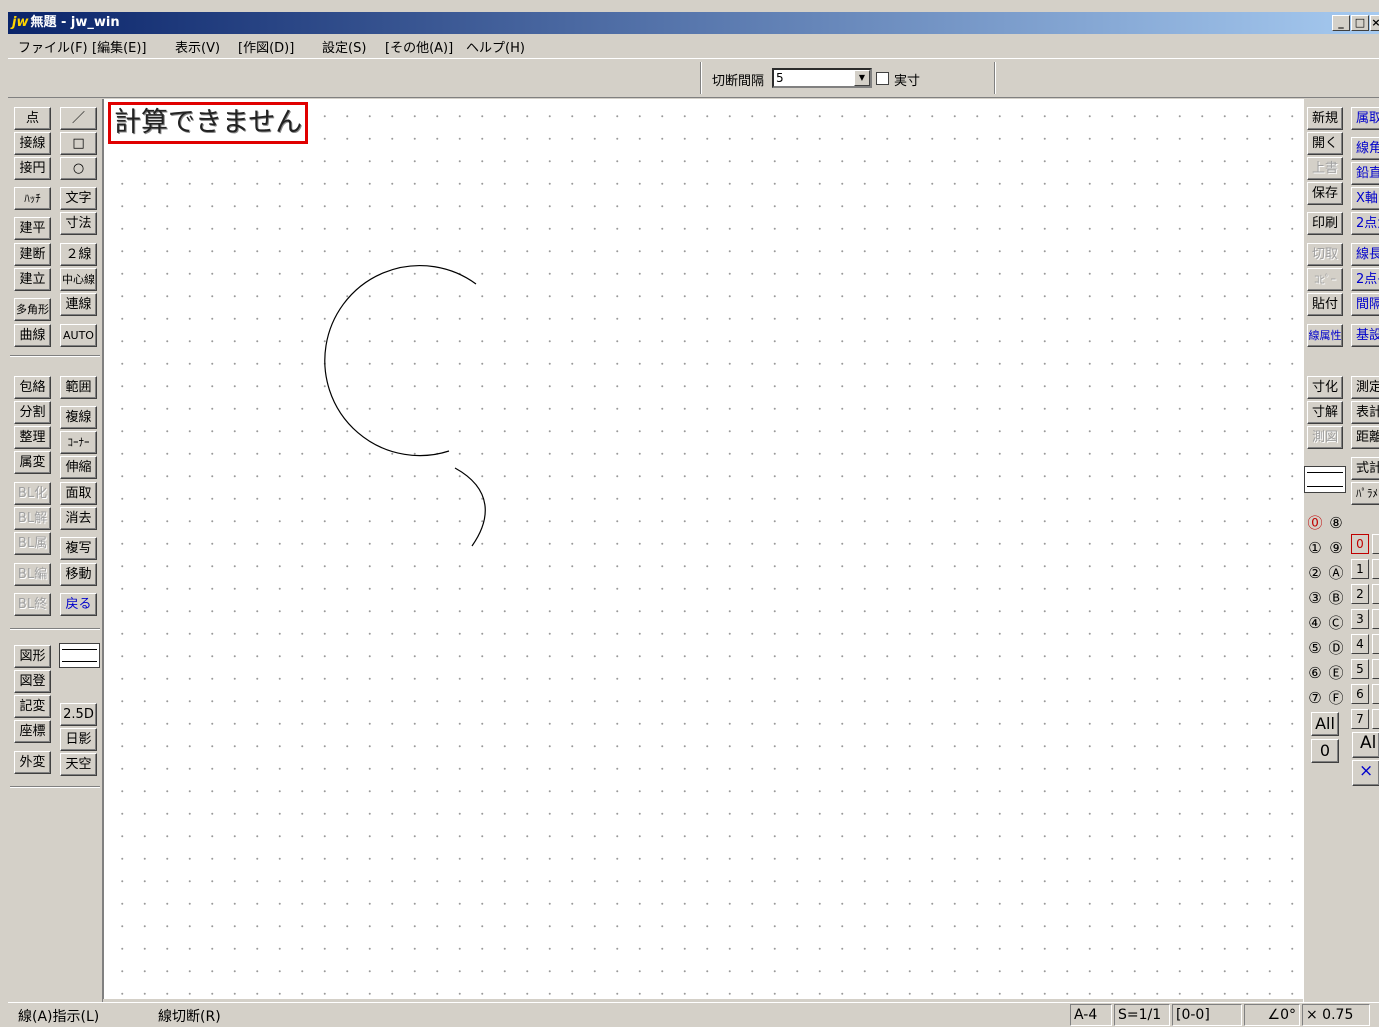 The height and width of the screenshot is (1027, 1379). I want to click on tool-save: 保存, so click(1325, 193).